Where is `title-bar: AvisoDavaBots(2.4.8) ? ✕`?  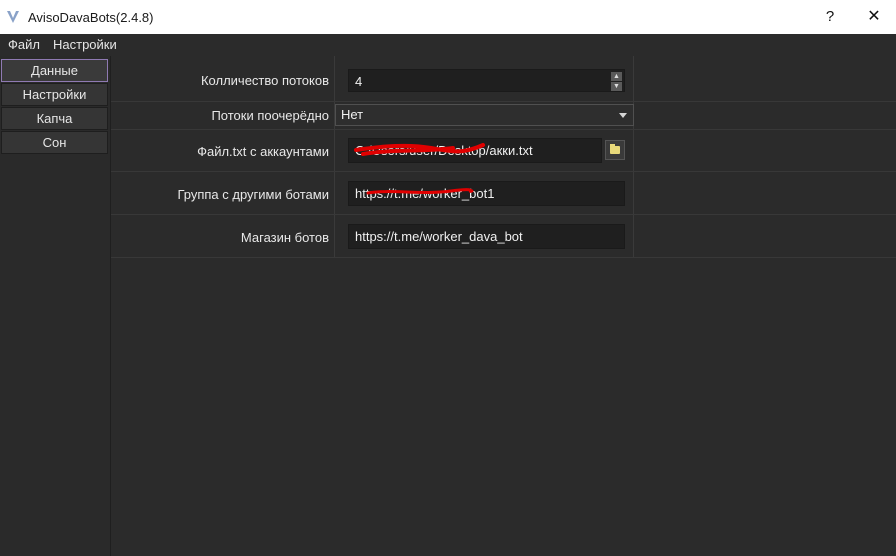 title-bar: AvisoDavaBots(2.4.8) ? ✕ is located at coordinates (448, 17).